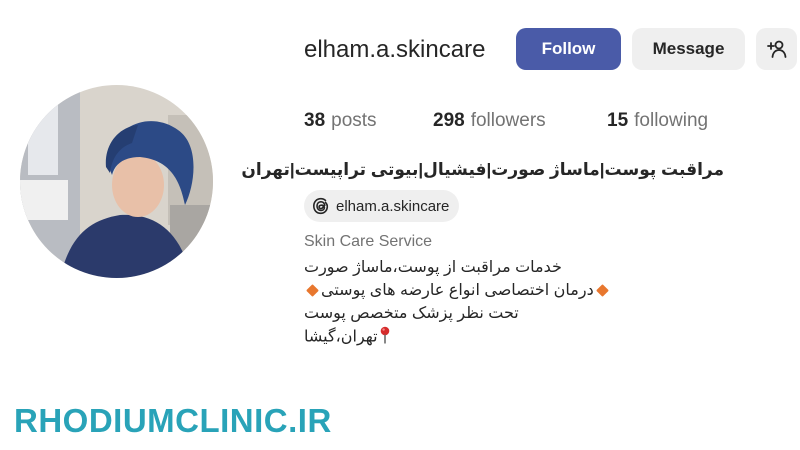 Image resolution: width=800 pixels, height=450 pixels. I want to click on followers-count: 298, so click(449, 120).